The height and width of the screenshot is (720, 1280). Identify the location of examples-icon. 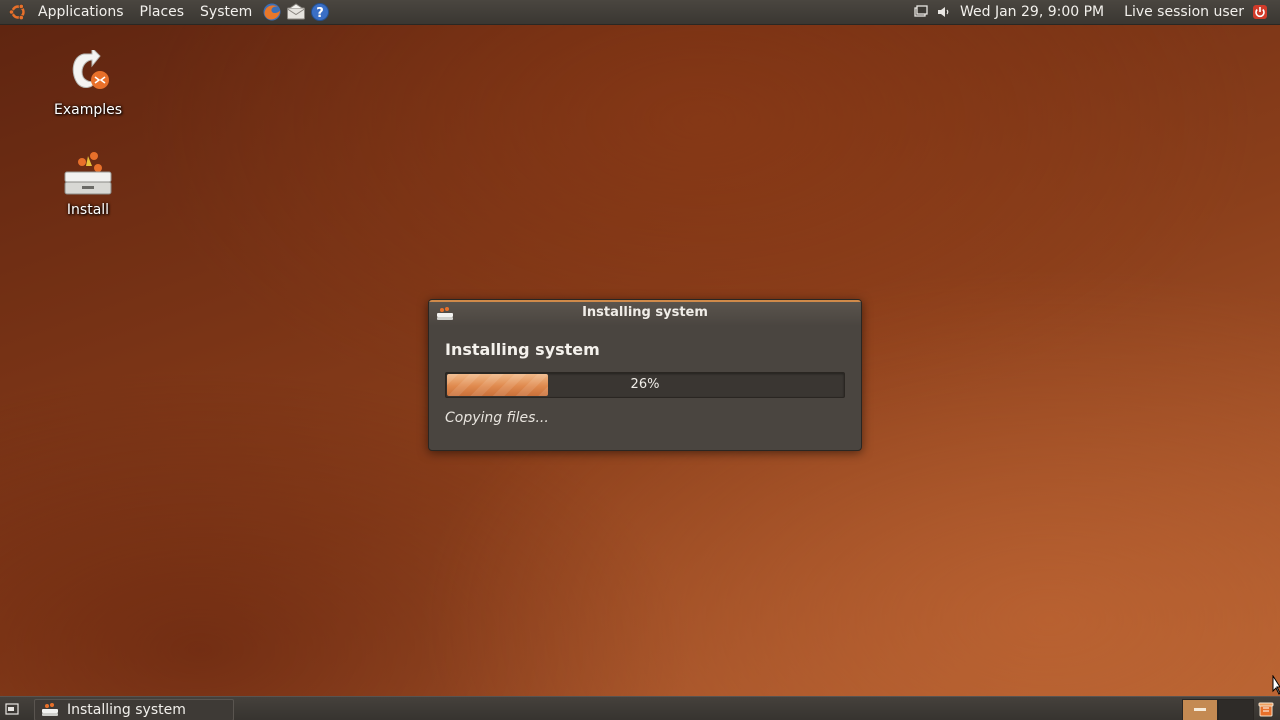
(88, 73).